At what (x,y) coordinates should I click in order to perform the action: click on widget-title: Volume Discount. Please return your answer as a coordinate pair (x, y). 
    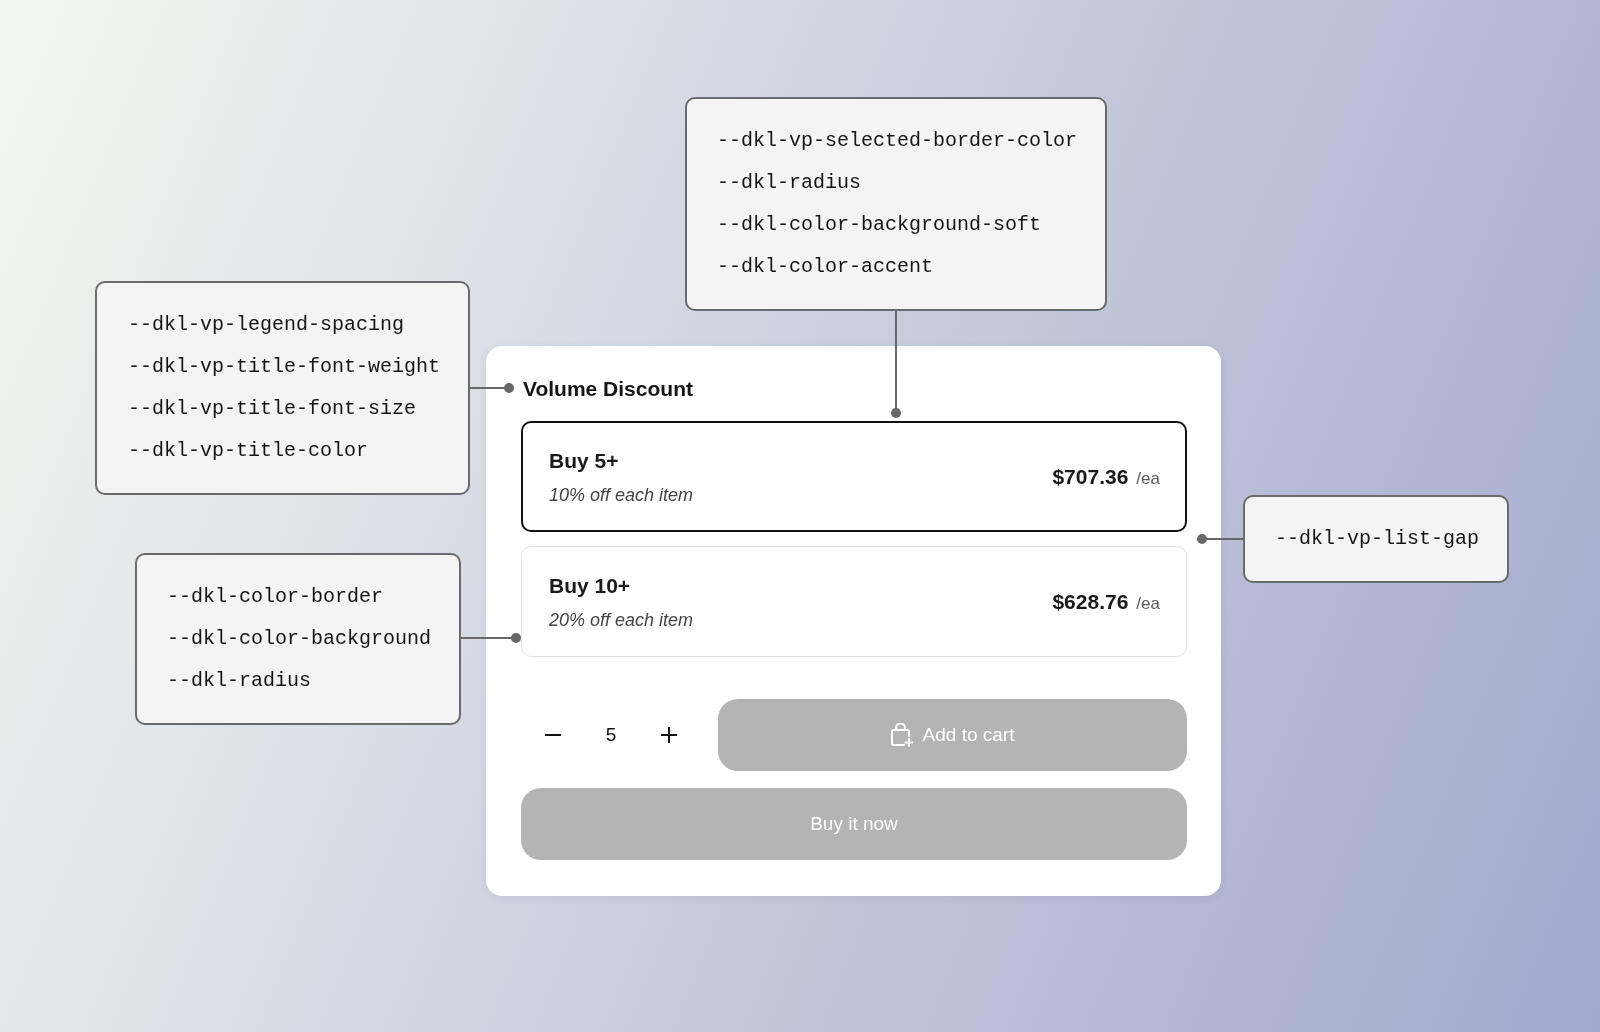
    Looking at the image, I should click on (608, 389).